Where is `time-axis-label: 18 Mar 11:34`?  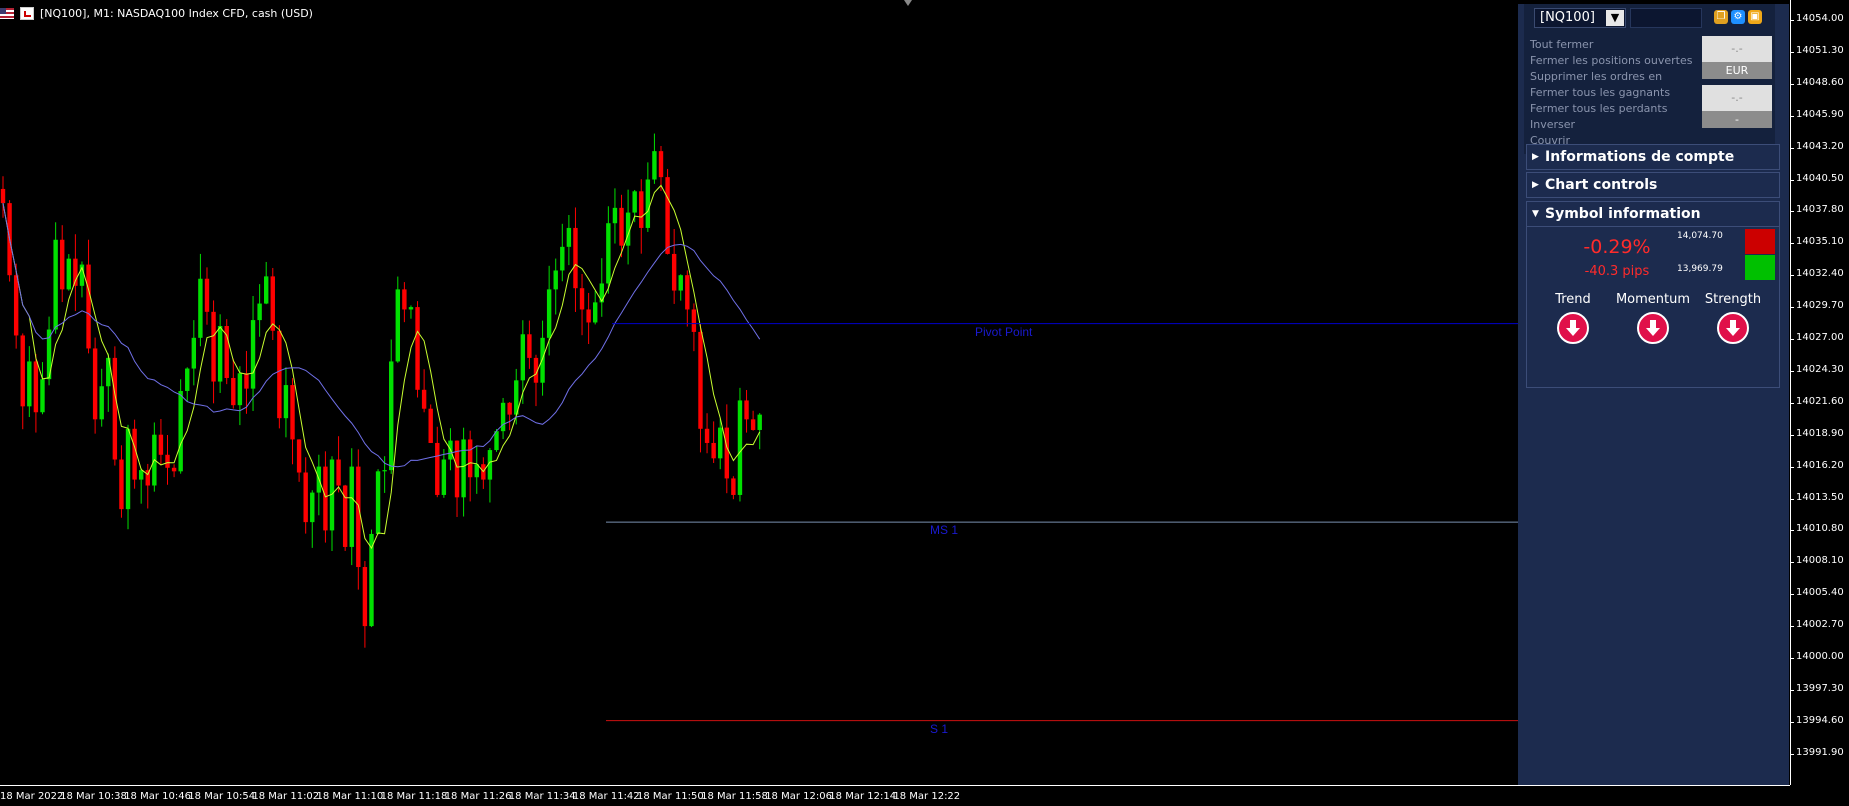
time-axis-label: 18 Mar 11:34 is located at coordinates (542, 796).